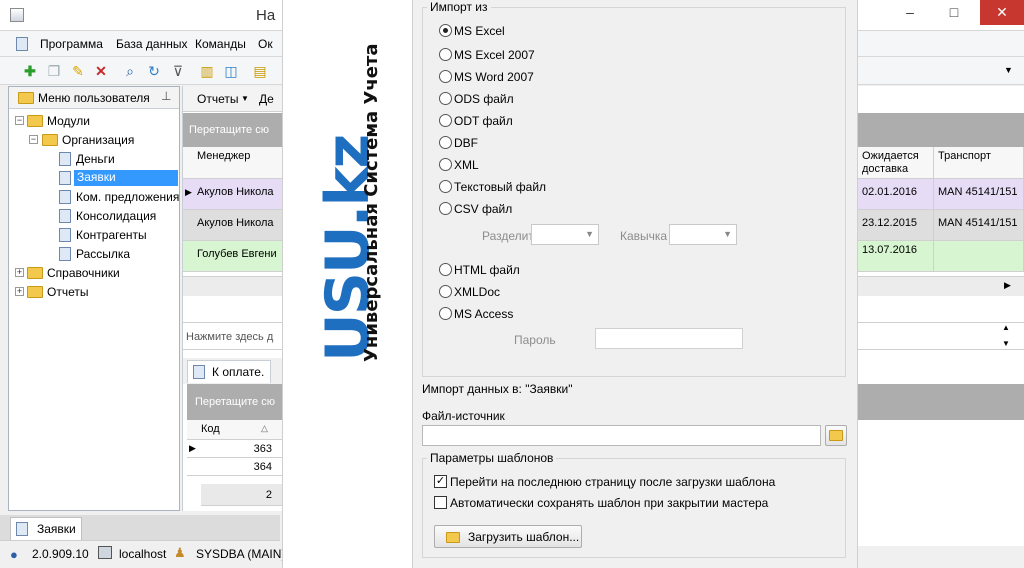 The height and width of the screenshot is (568, 1024). I want to click on tree-item-reports: Отчеты, so click(67, 292).